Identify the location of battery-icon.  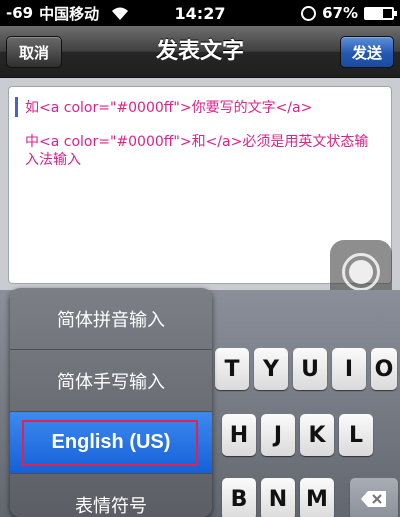
(380, 13).